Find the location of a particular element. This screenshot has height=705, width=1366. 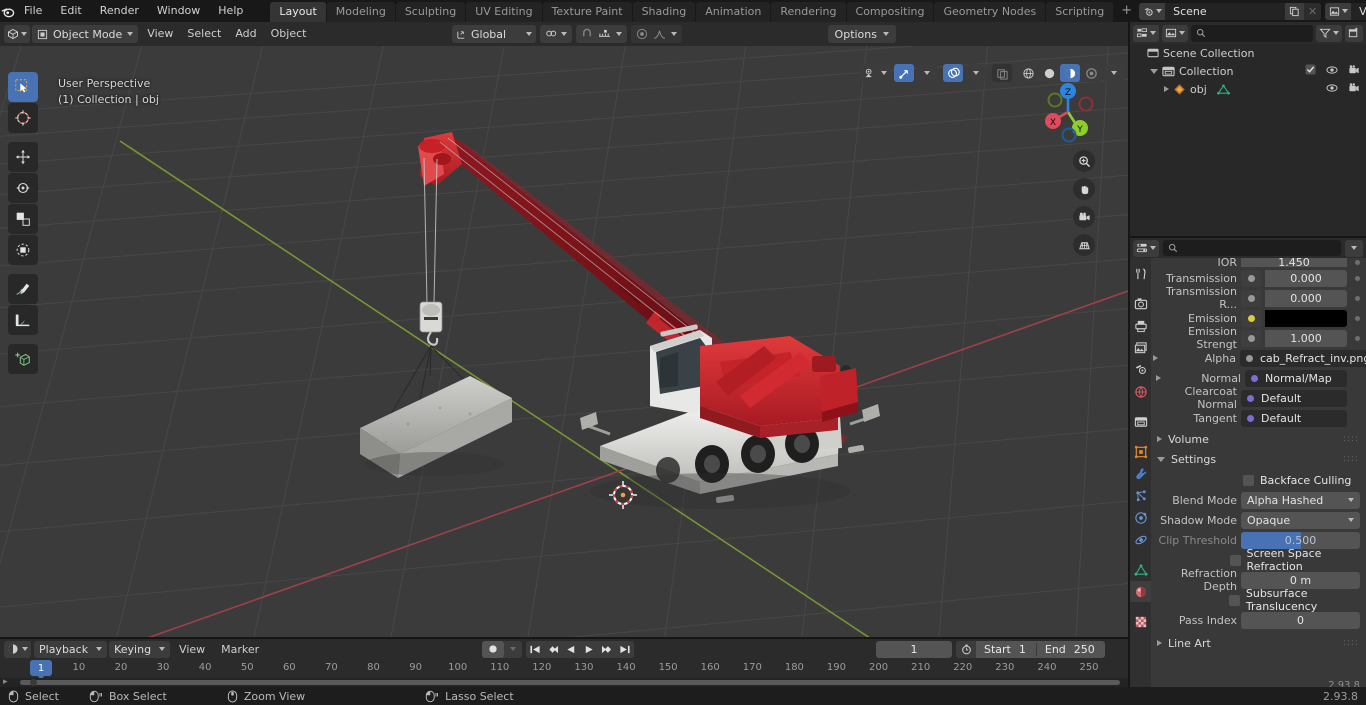

view-layer-selector: View Layer ✕ is located at coordinates (1345, 11).